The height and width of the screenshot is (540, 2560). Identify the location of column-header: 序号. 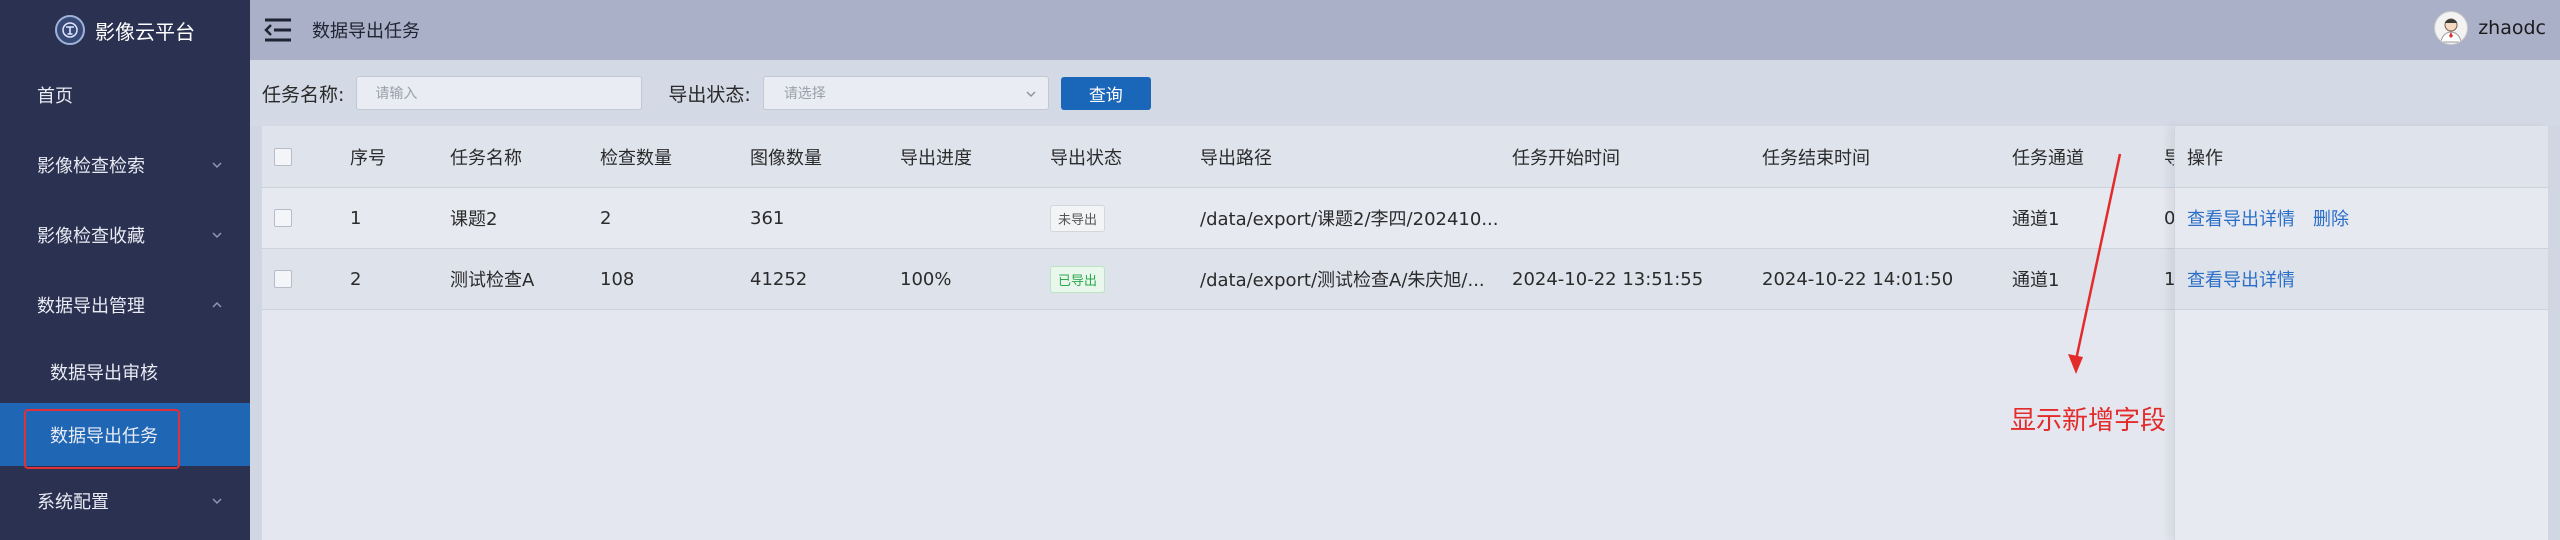
(368, 158).